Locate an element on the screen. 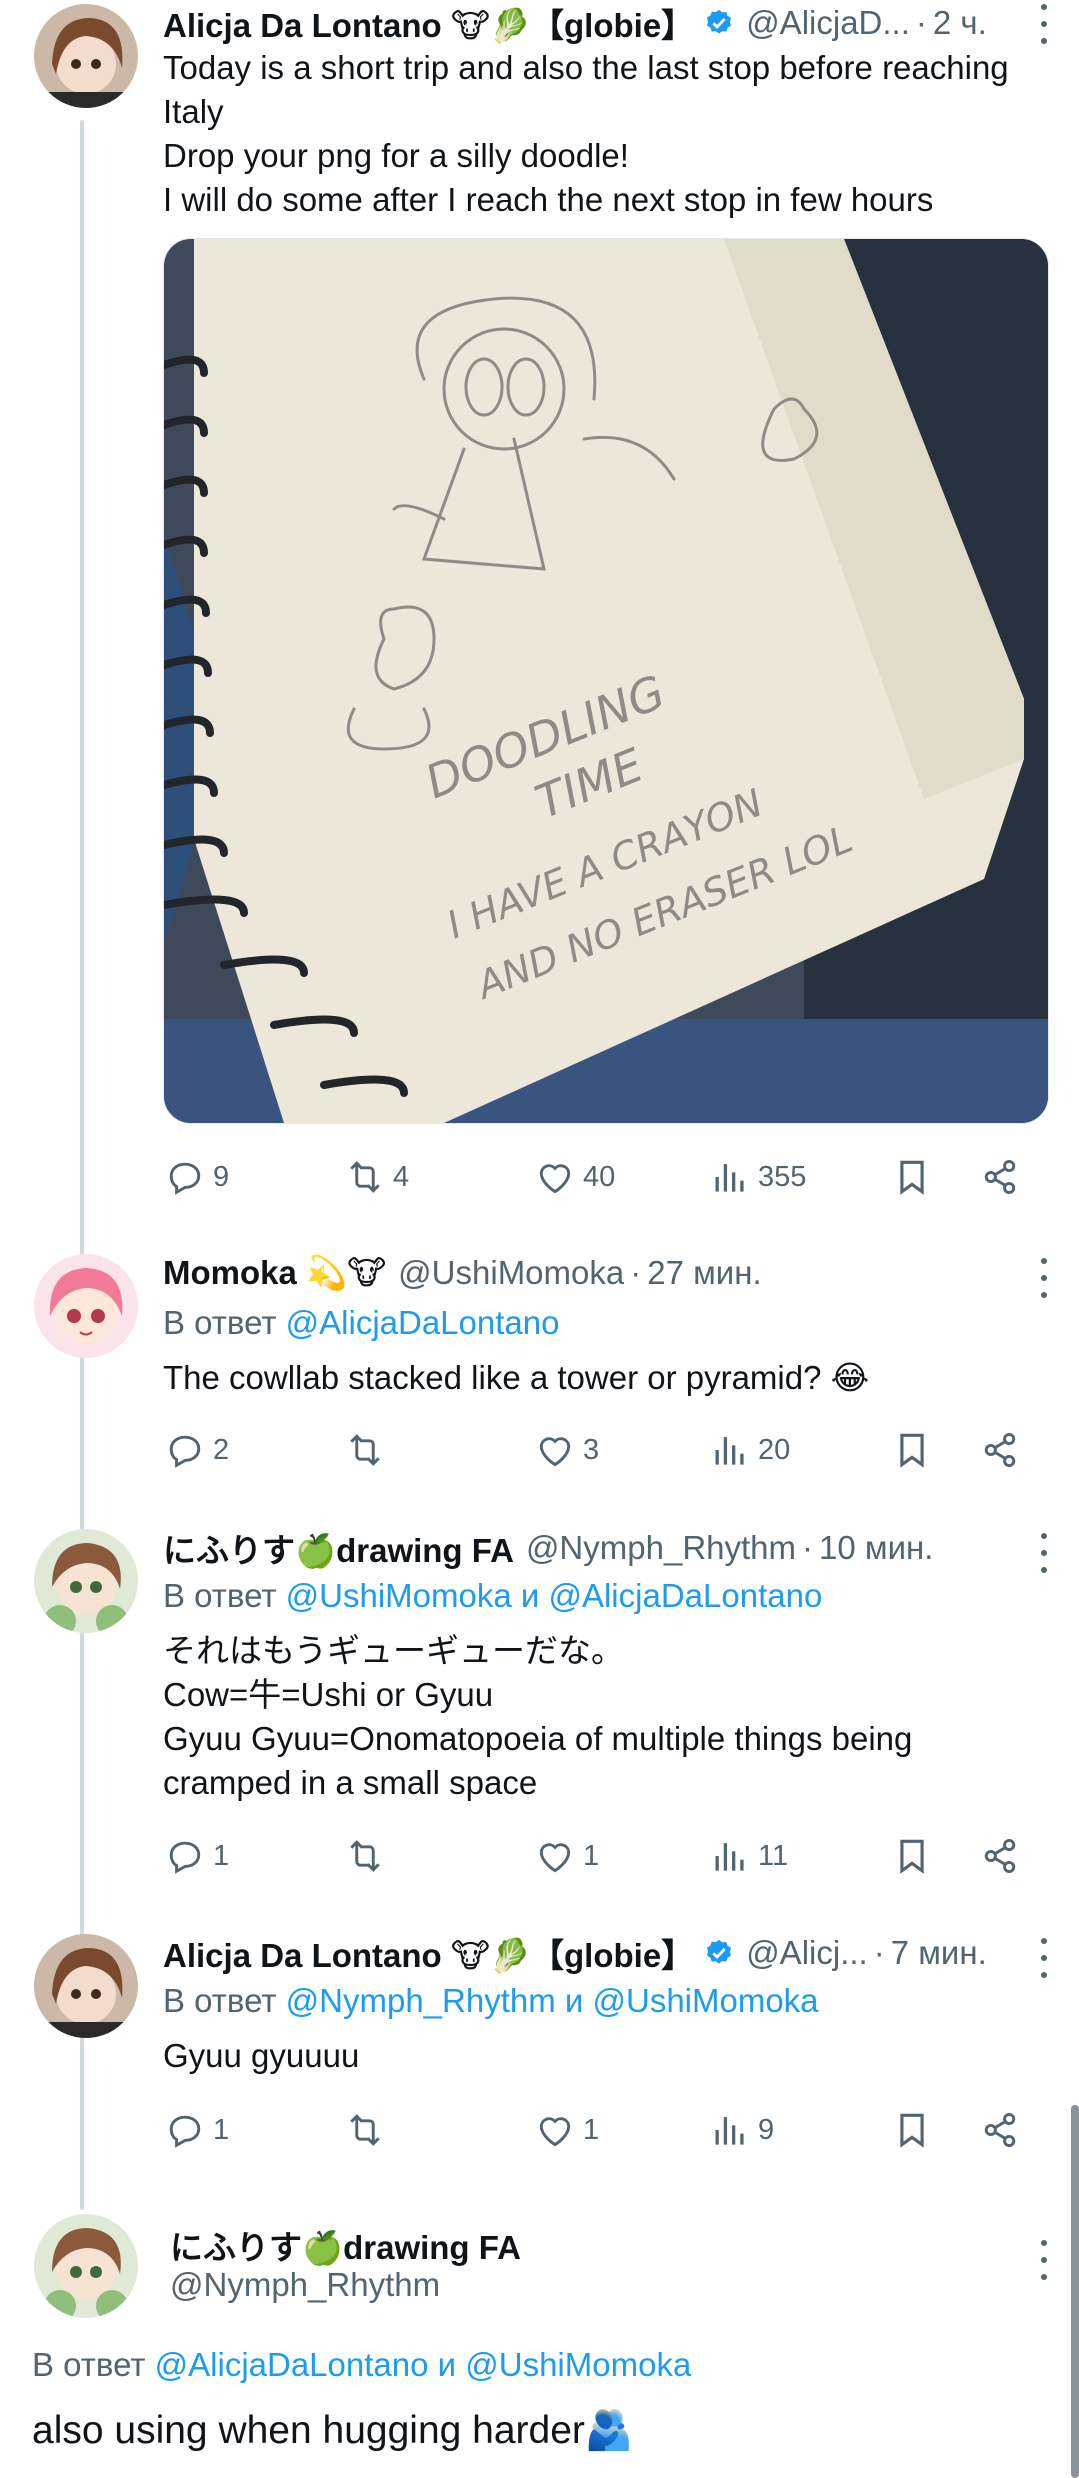 The image size is (1079, 2478). timestamp: 7 мин. is located at coordinates (939, 1953).